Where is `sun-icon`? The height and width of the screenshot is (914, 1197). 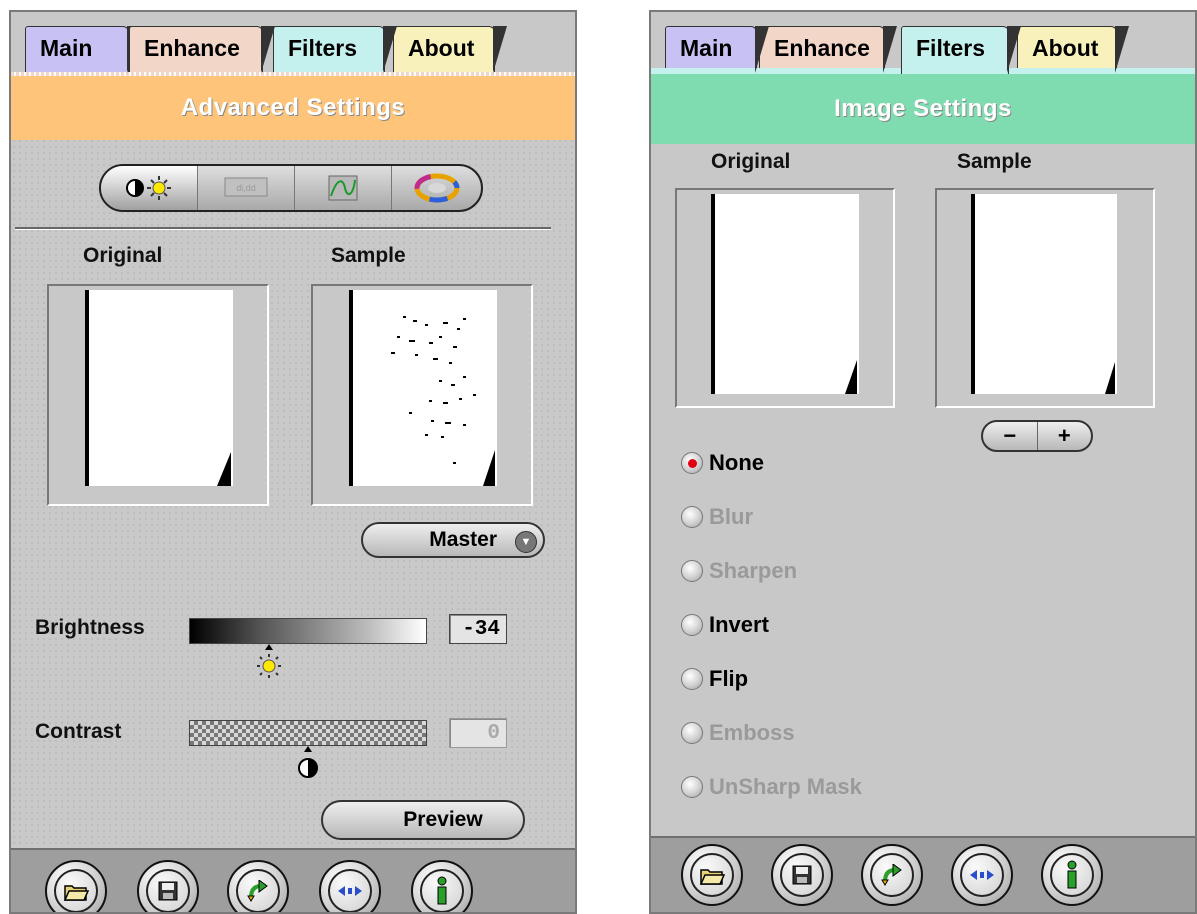
sun-icon is located at coordinates (269, 661).